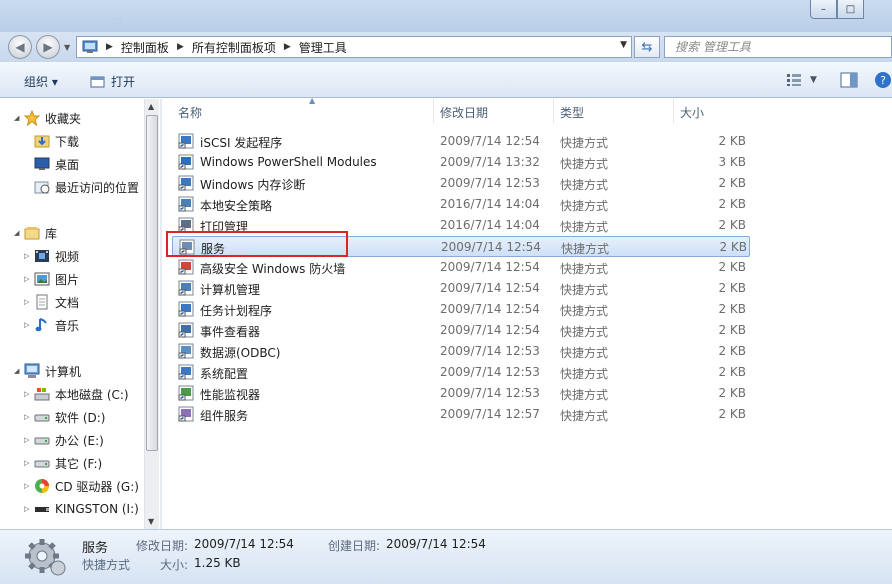 The image size is (892, 584). I want to click on nav-drive-f: ▷ 其它 (F:), so click(63, 463).